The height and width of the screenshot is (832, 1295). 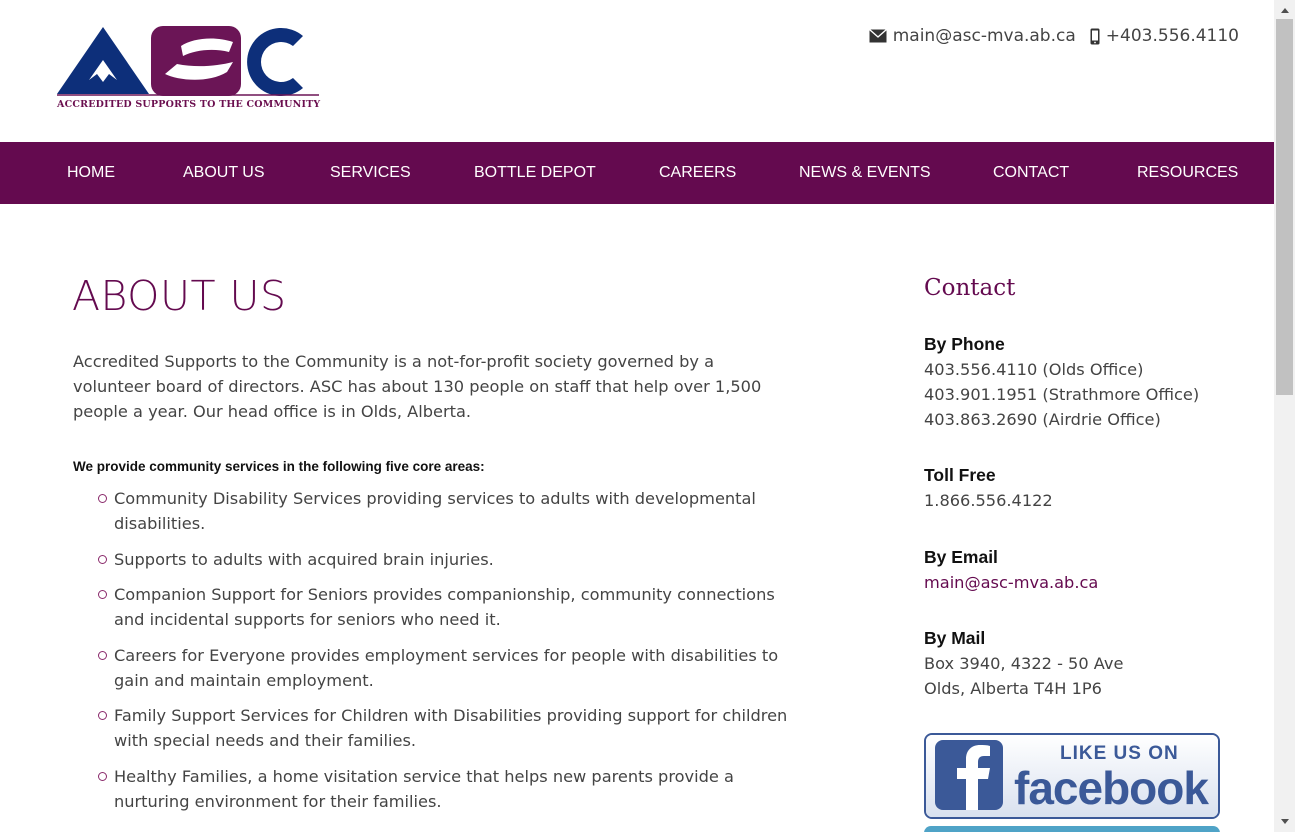 I want to click on sidebar-email-link: main@asc-mva.ab.ca, so click(x=1011, y=582).